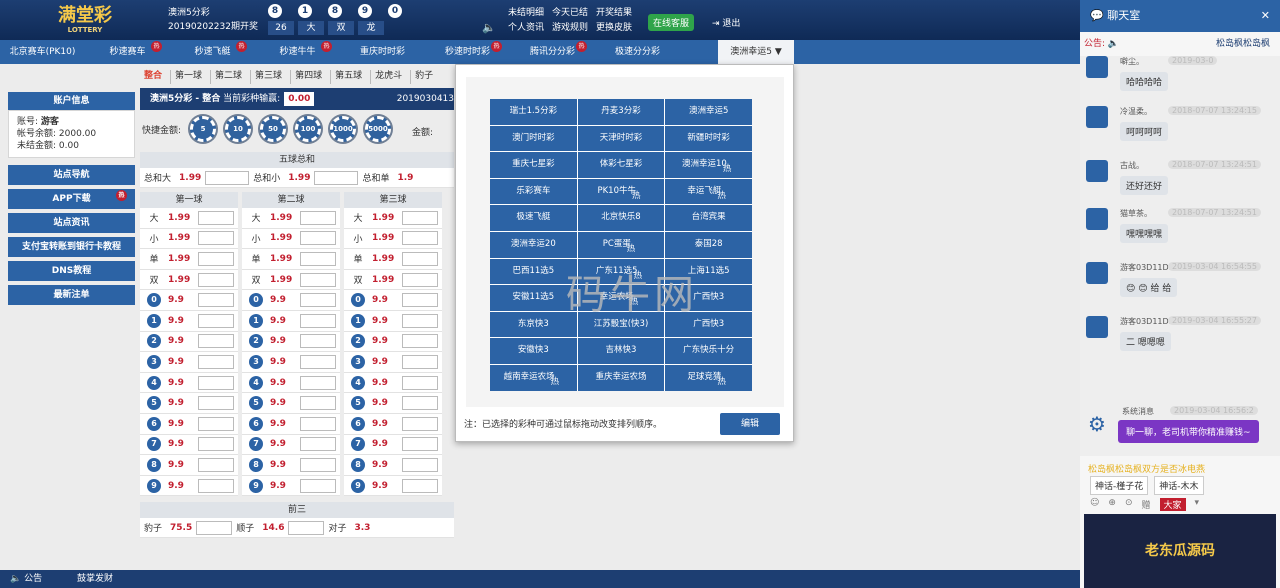 Image resolution: width=1280 pixels, height=588 pixels. What do you see at coordinates (1265, 16) in the screenshot?
I see `close-icon: ✕` at bounding box center [1265, 16].